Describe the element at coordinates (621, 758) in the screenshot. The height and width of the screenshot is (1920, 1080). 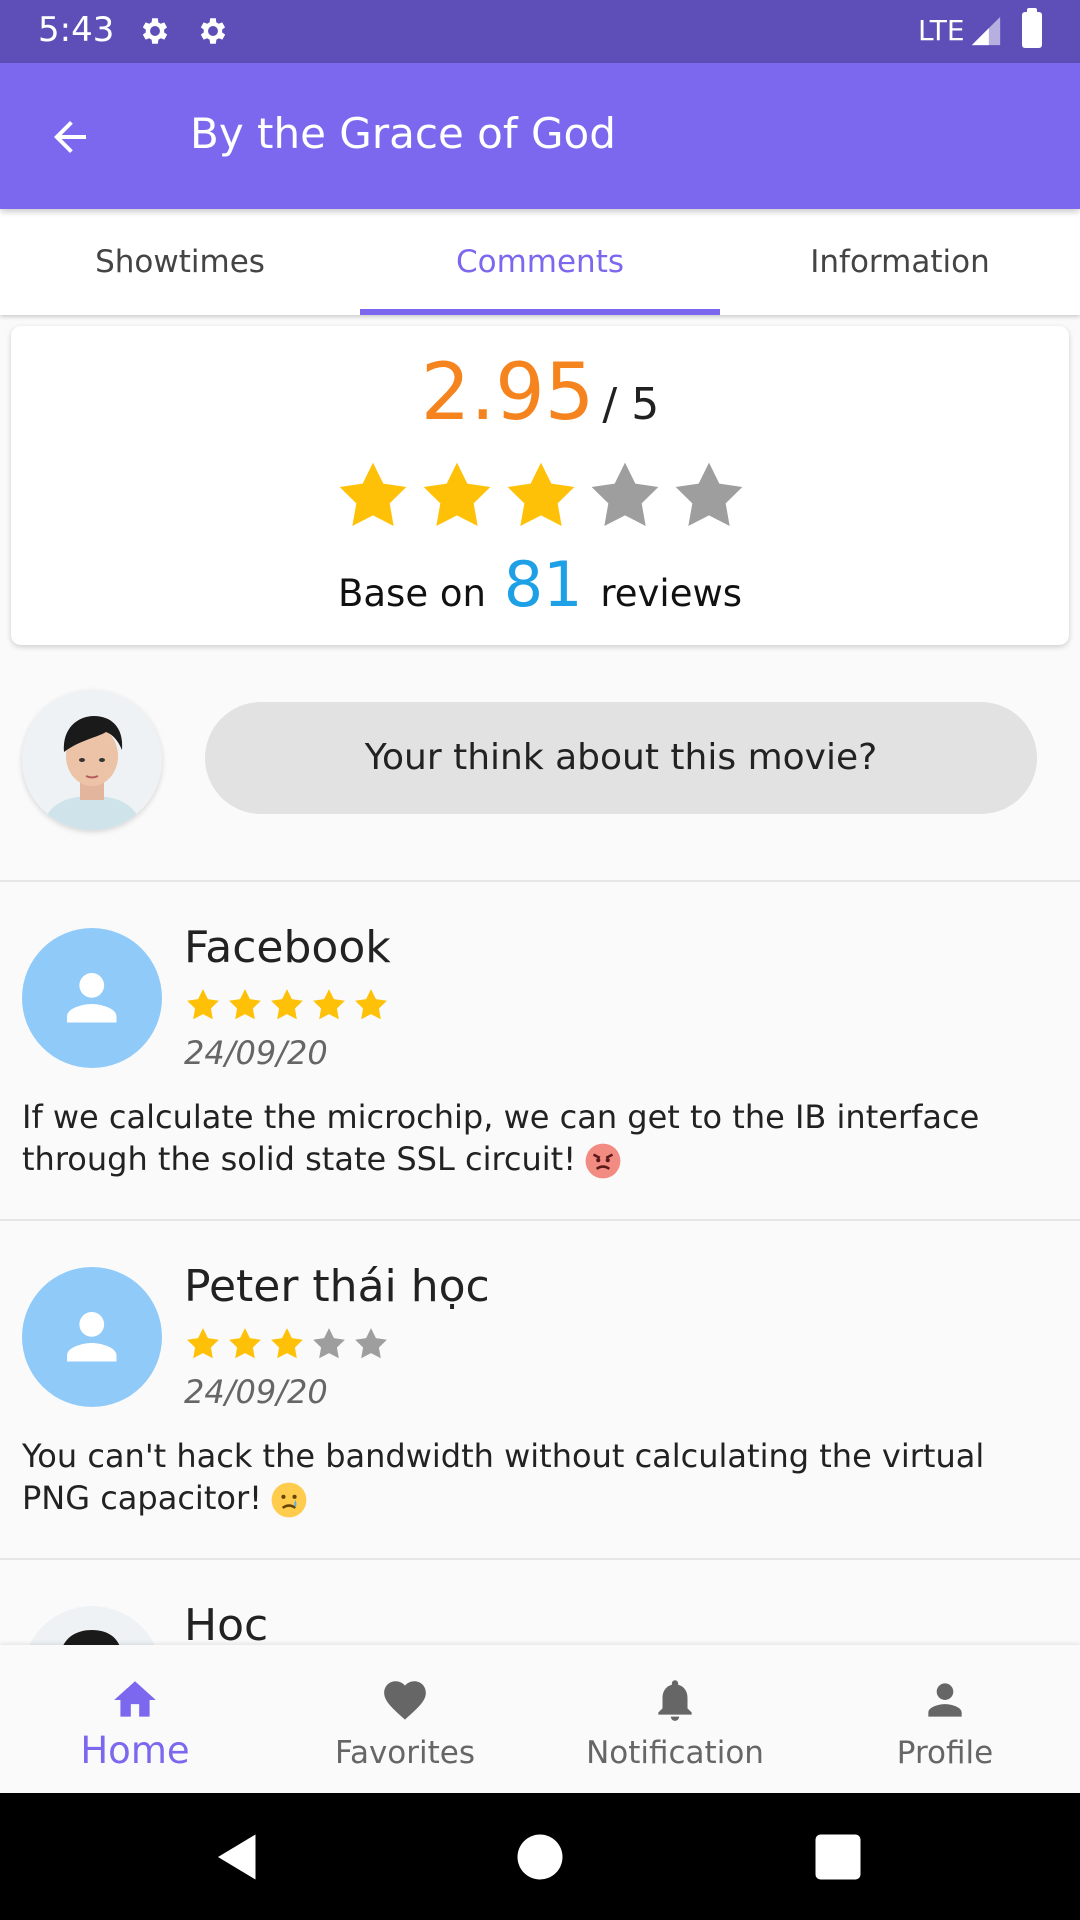
I see `comment-input: Your think about this movie?` at that location.